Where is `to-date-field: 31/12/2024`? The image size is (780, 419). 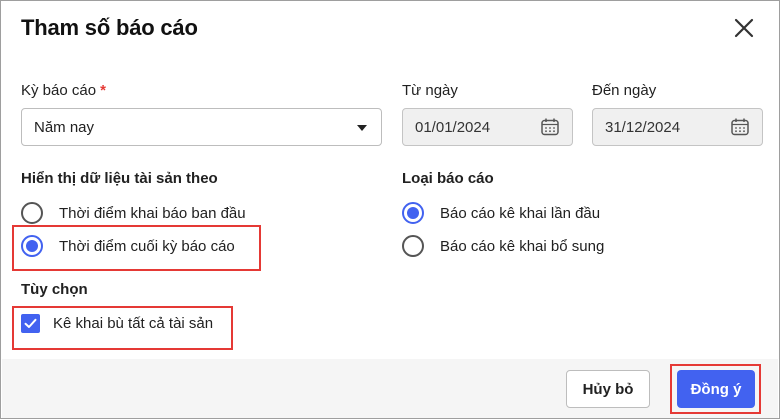 to-date-field: 31/12/2024 is located at coordinates (677, 127).